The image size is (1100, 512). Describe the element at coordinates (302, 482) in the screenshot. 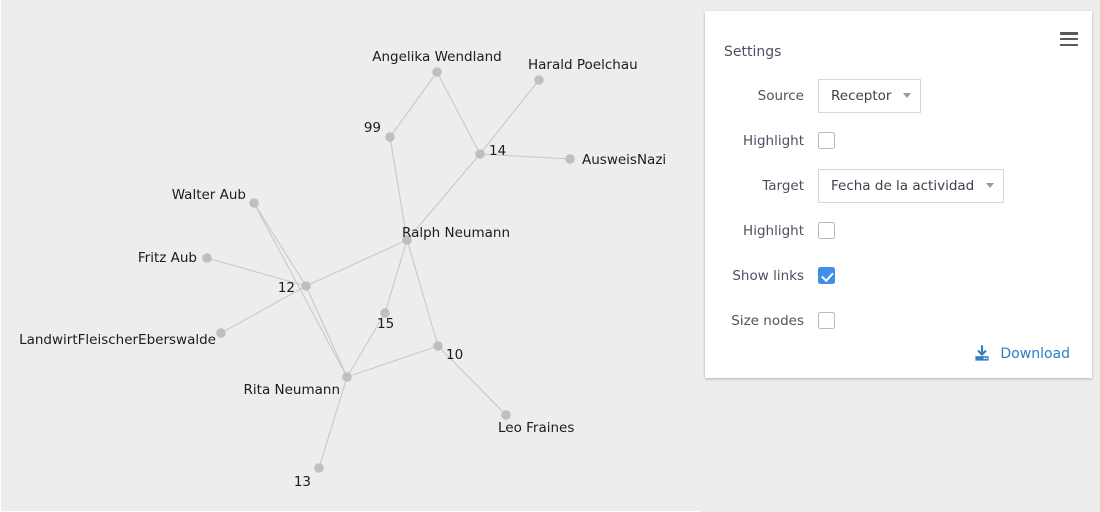

I see `graph-node-label: 13` at that location.